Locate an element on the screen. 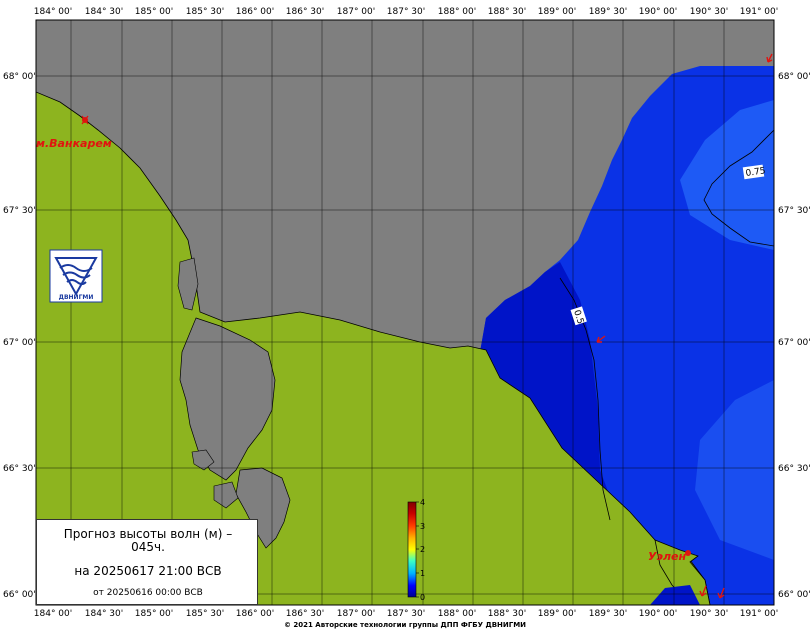 This screenshot has width=810, height=633. lat-labels-left: 68° 00' 67° 30' 67° 00' 66° 30' 66° 00' is located at coordinates (19, 336).